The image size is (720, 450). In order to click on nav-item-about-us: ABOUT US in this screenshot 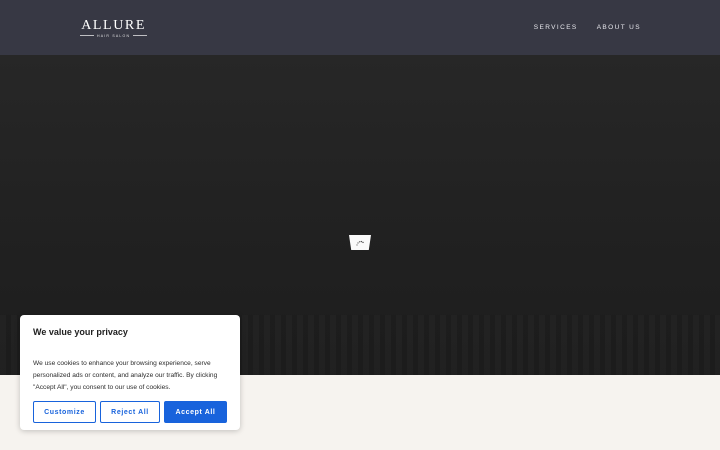, I will do `click(619, 27)`.